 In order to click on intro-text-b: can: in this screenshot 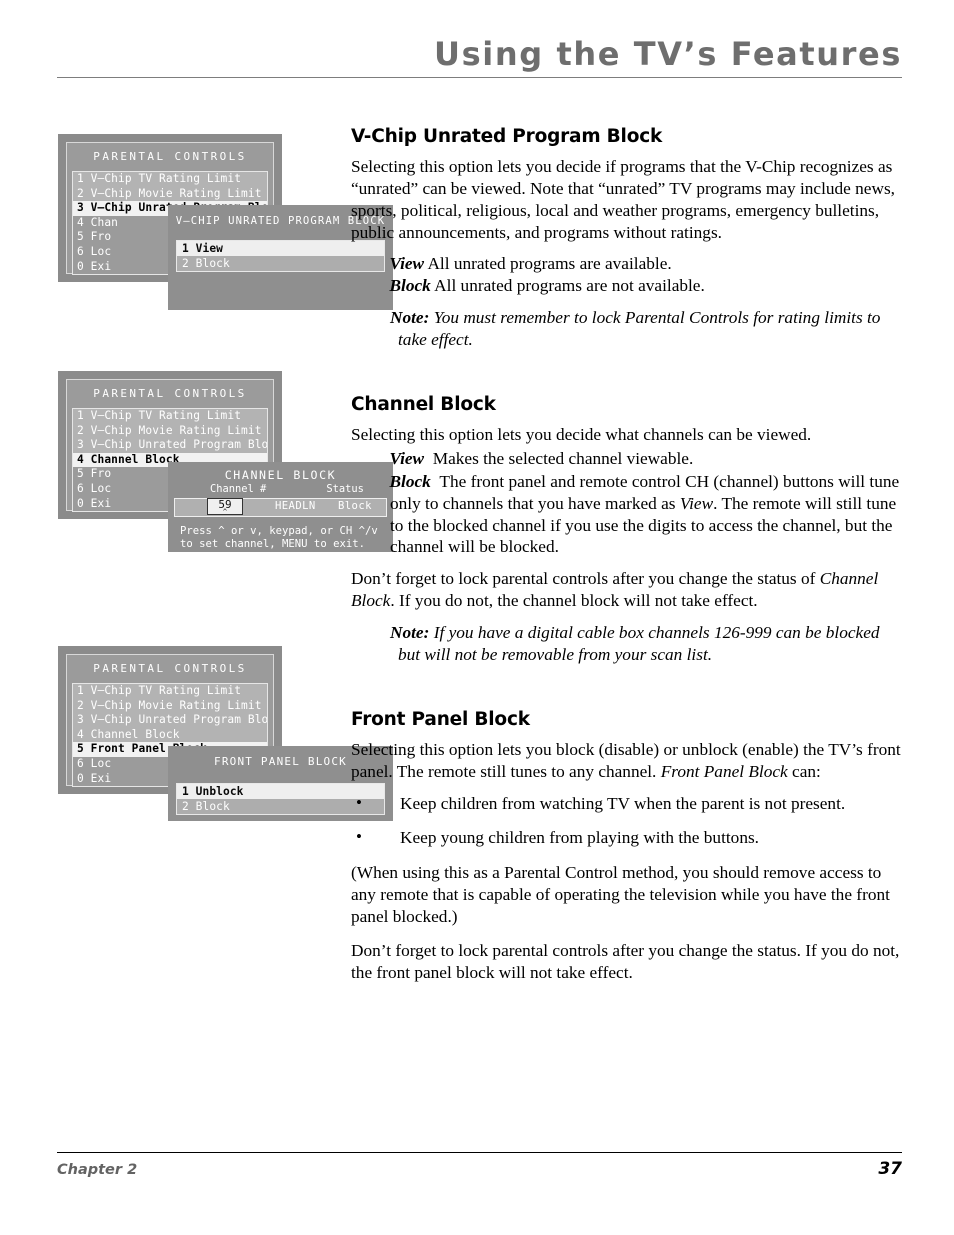, I will do `click(804, 771)`.